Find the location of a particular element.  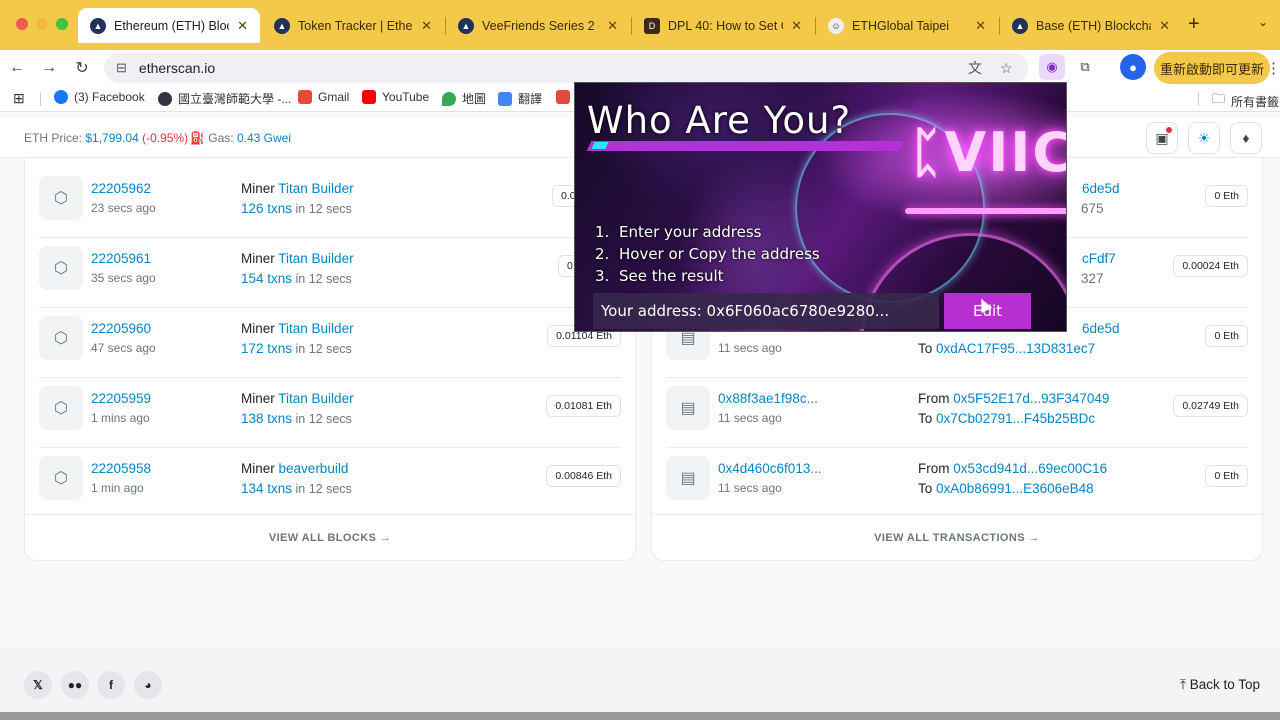

bookmark-separator is located at coordinates (40, 99).